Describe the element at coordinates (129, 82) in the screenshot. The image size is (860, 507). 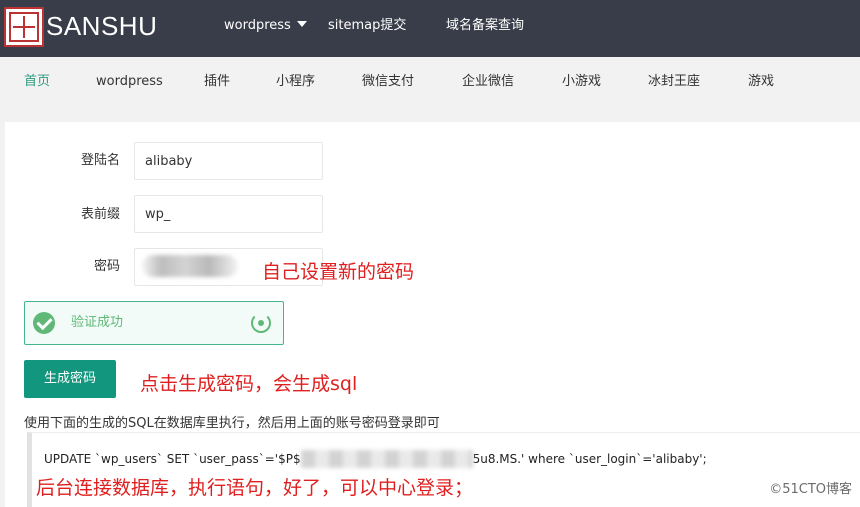
I see `subnav-item-wordpress: wordpress` at that location.